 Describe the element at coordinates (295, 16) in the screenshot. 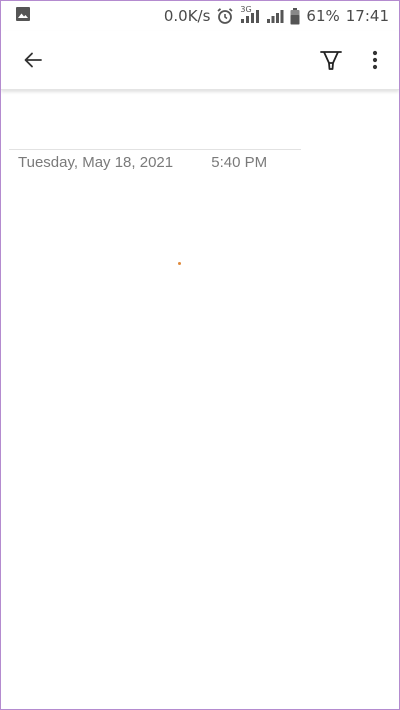

I see `battery-icon` at that location.